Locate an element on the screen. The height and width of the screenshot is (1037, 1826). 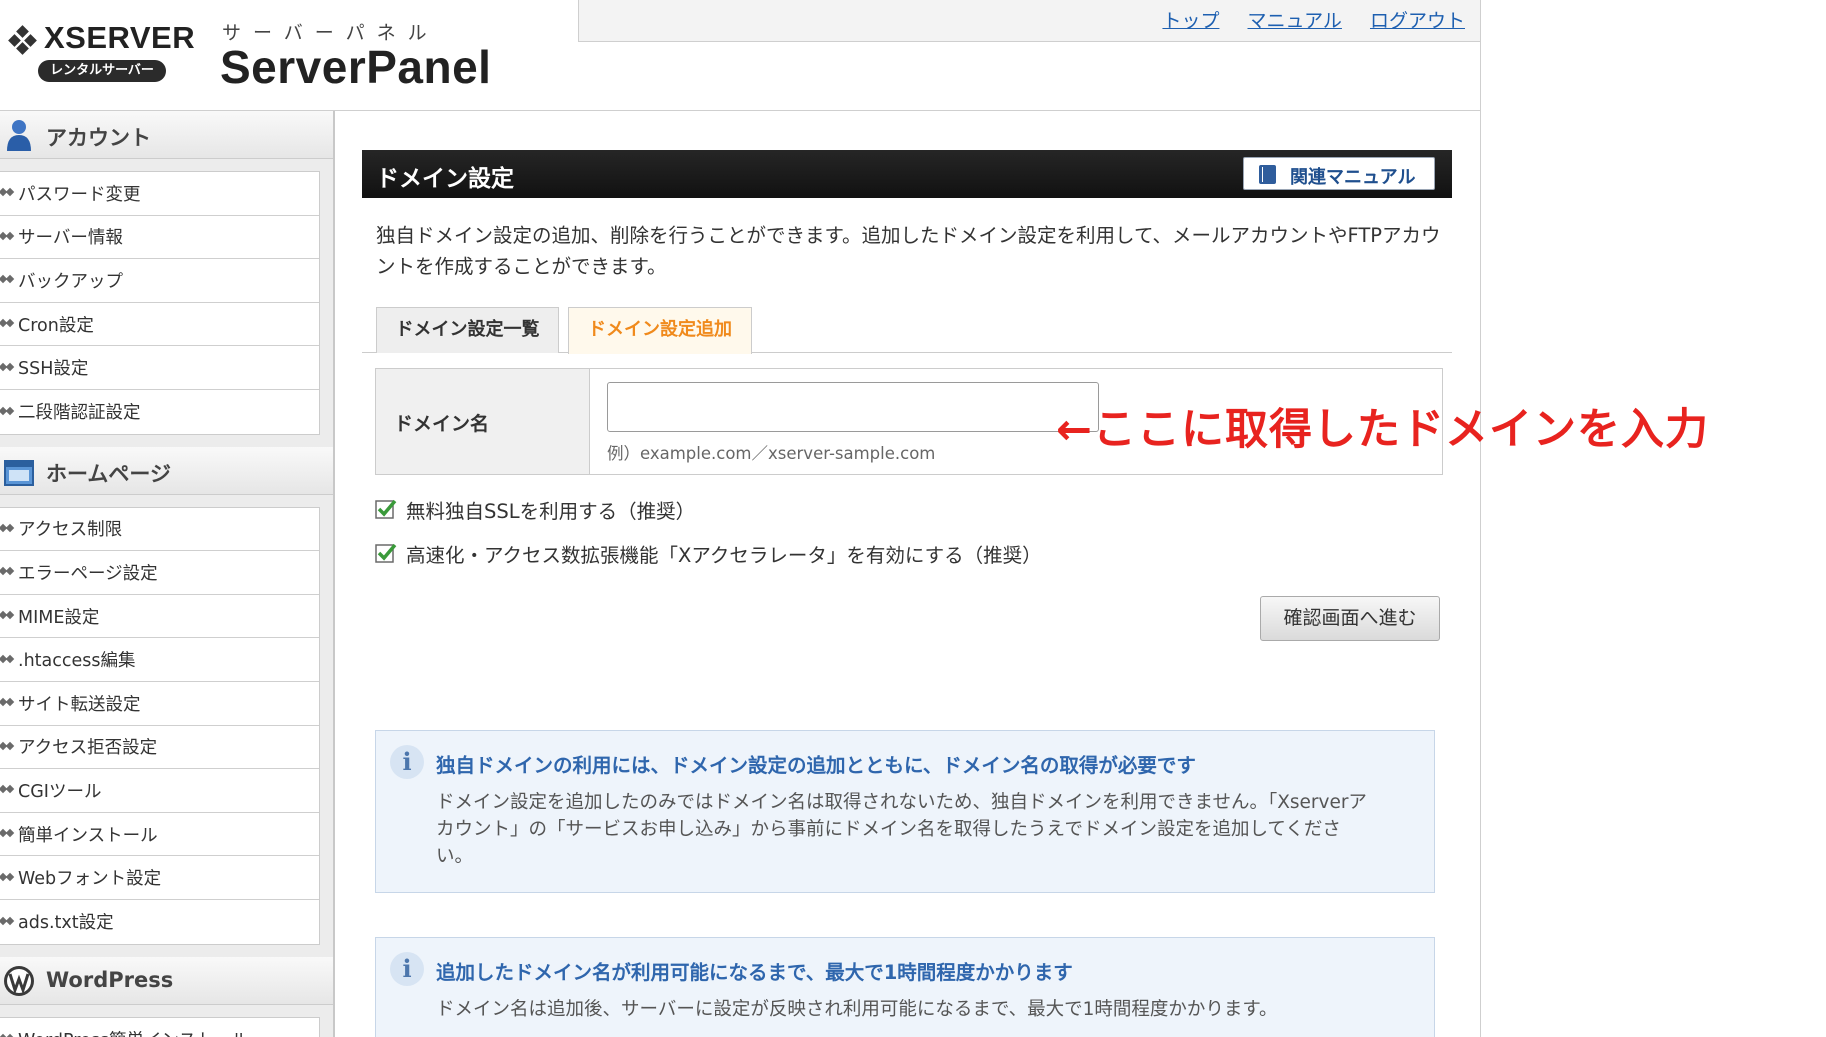
sidebar-section-account: アカウント is located at coordinates (166, 135).